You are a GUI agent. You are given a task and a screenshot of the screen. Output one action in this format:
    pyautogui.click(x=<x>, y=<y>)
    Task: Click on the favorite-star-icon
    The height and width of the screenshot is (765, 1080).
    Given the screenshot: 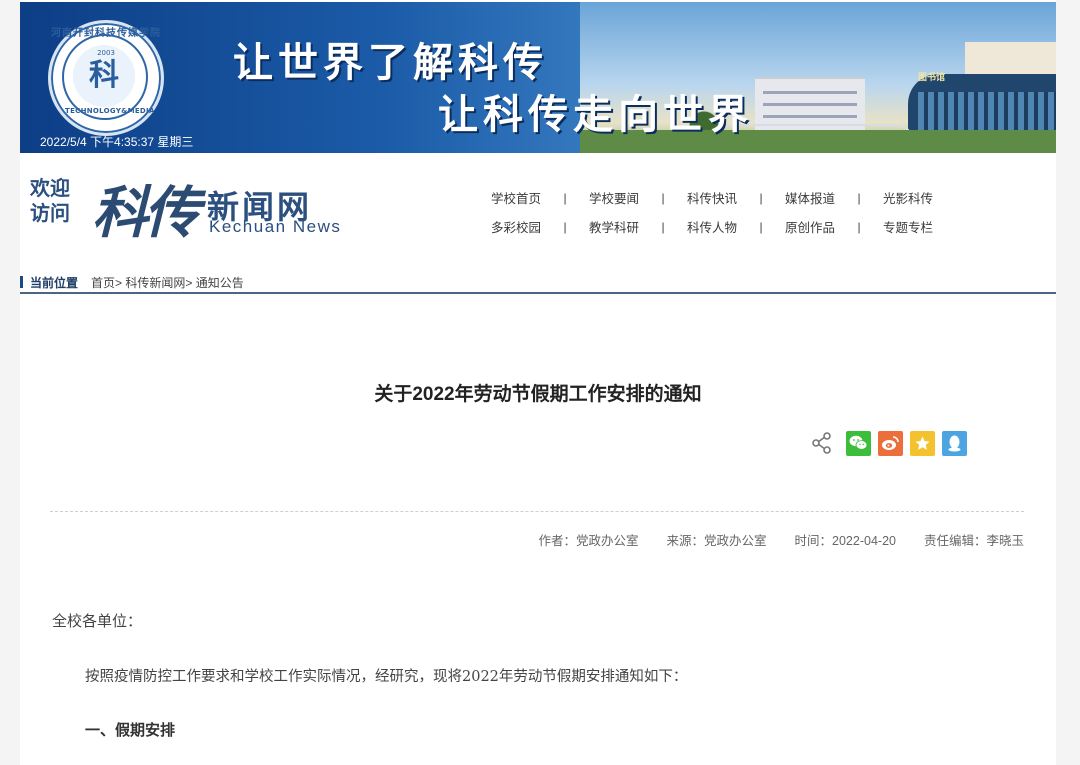 What is the action you would take?
    pyautogui.click(x=922, y=443)
    